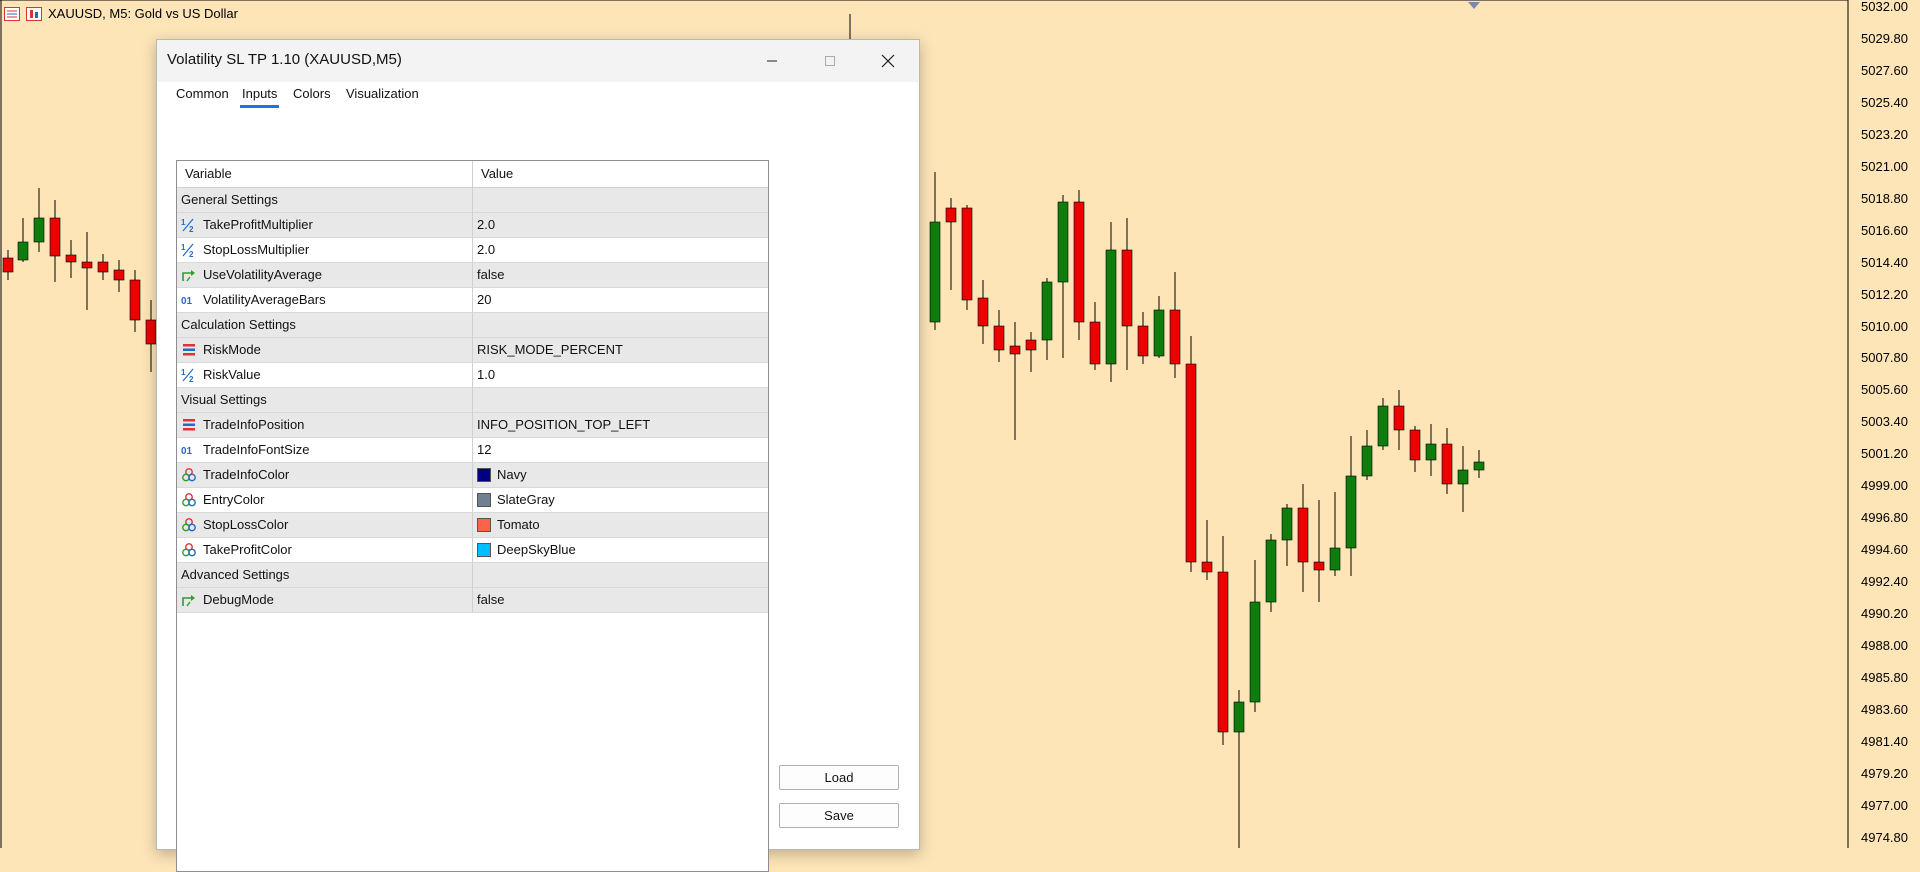 This screenshot has height=872, width=1920. I want to click on price-axis-label: 5016.60, so click(1884, 230).